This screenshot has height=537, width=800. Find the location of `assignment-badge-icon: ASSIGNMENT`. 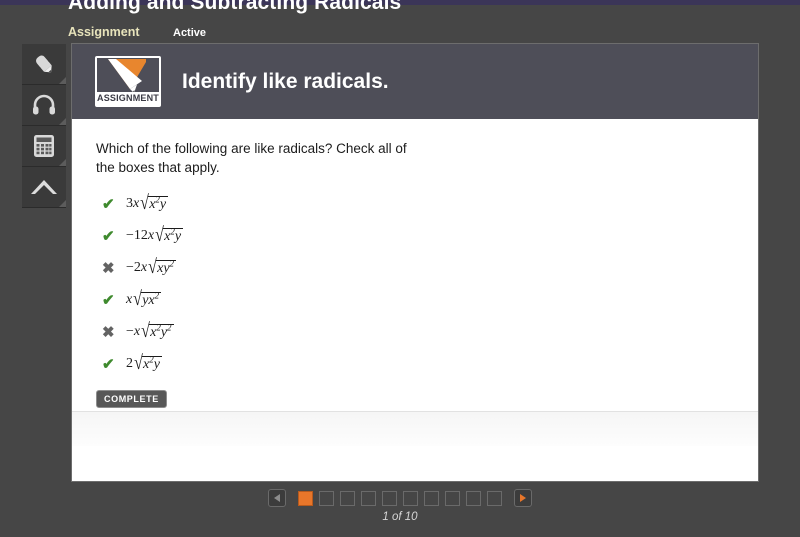

assignment-badge-icon: ASSIGNMENT is located at coordinates (128, 81).